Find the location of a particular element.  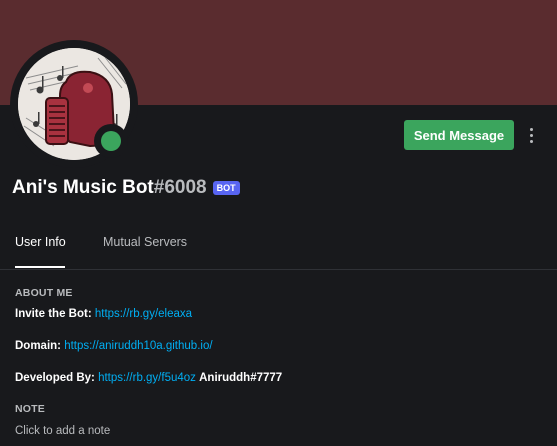

profile-name-row: Ani's Music Bot #6008 BOT is located at coordinates (126, 188).